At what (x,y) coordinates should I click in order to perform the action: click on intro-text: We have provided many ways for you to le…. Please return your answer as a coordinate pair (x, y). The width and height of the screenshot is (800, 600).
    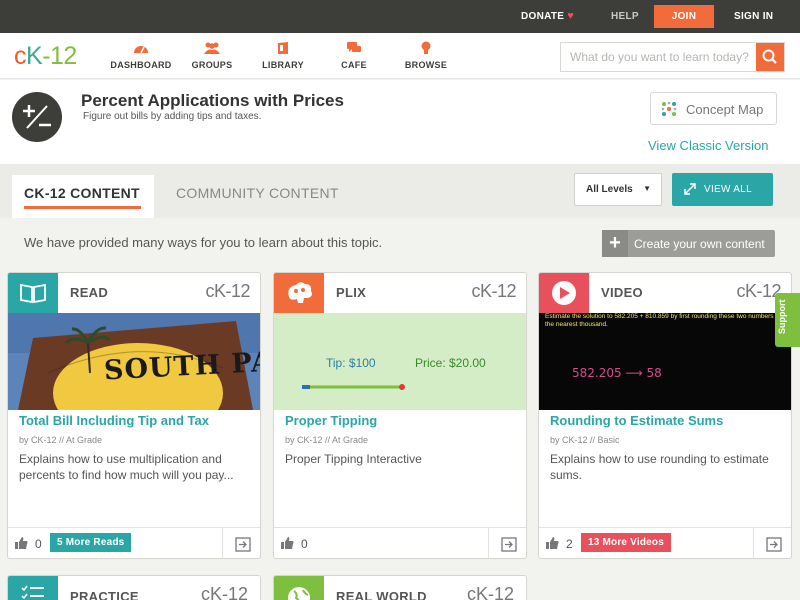
    Looking at the image, I should click on (203, 242).